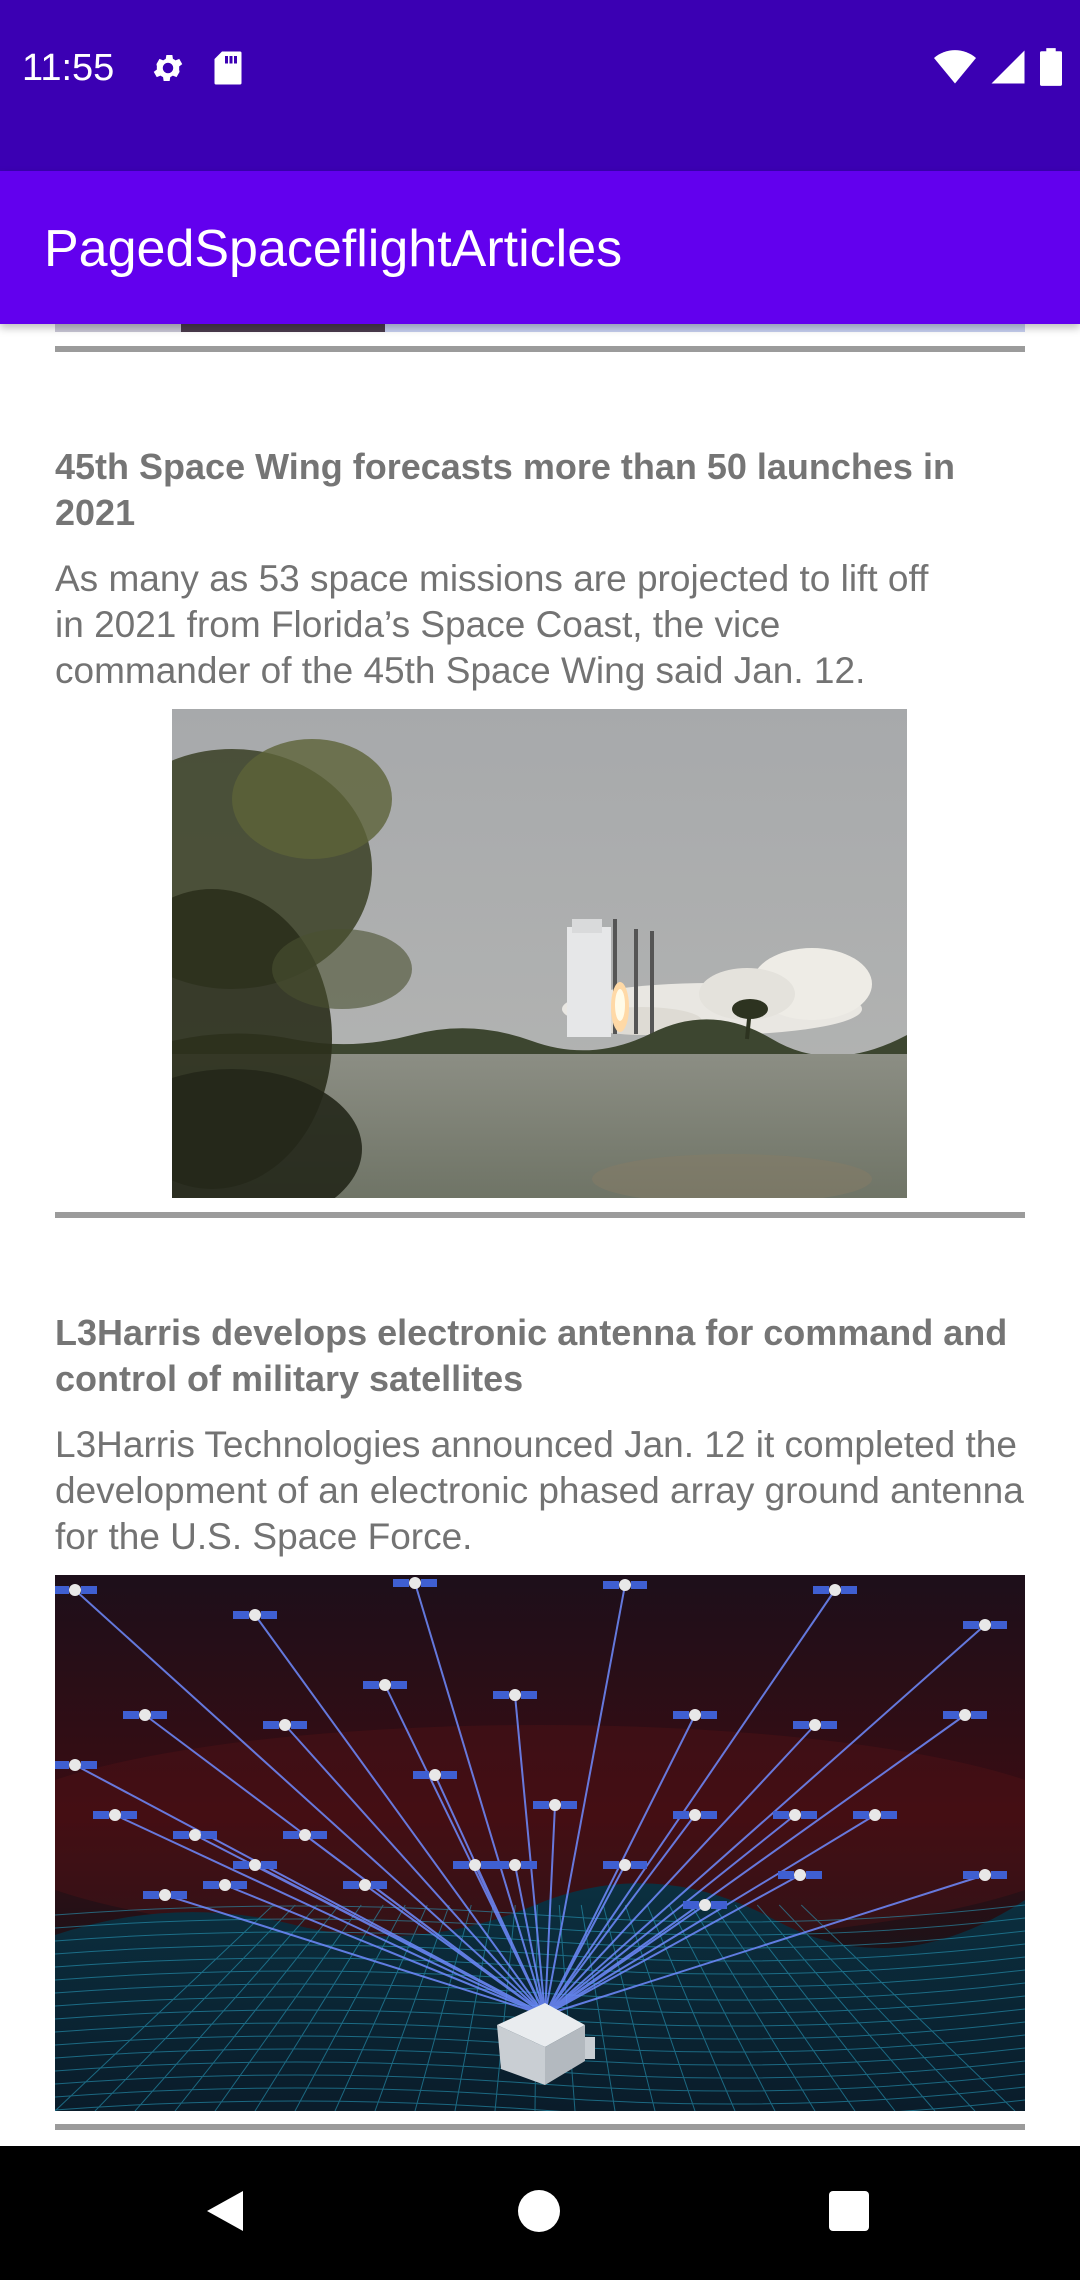 This screenshot has height=2280, width=1080. What do you see at coordinates (168, 70) in the screenshot?
I see `gear-icon` at bounding box center [168, 70].